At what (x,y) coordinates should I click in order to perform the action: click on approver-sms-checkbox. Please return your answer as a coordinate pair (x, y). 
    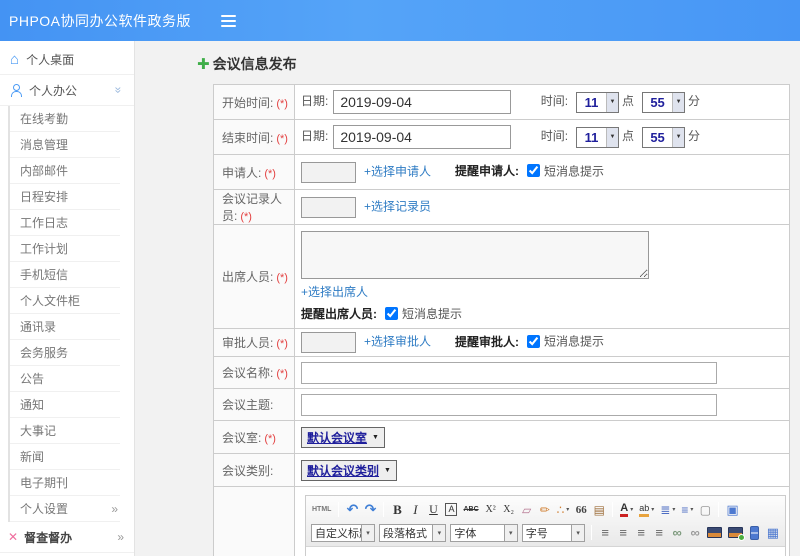
    Looking at the image, I should click on (534, 341).